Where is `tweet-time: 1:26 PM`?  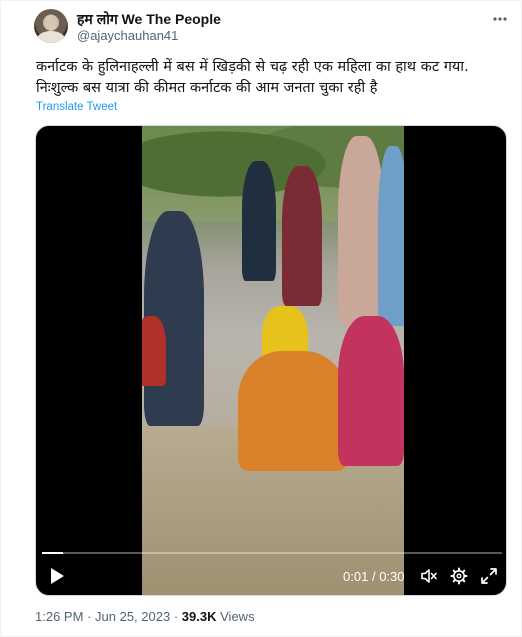 tweet-time: 1:26 PM is located at coordinates (59, 616).